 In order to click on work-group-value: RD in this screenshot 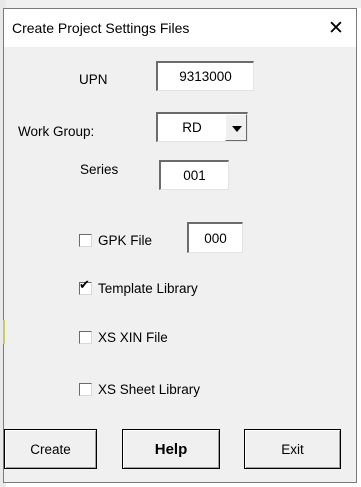, I will do `click(192, 127)`.